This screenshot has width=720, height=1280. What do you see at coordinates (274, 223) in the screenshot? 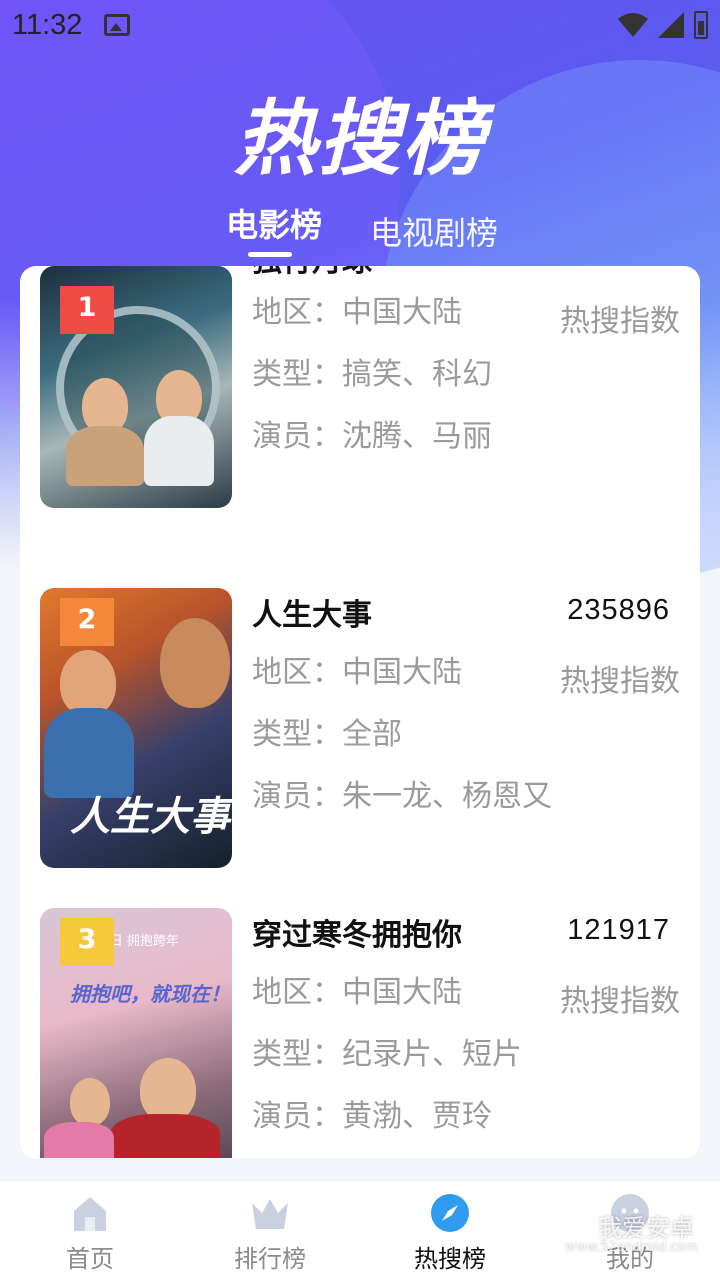
I see `tab-movies: 电影榜` at bounding box center [274, 223].